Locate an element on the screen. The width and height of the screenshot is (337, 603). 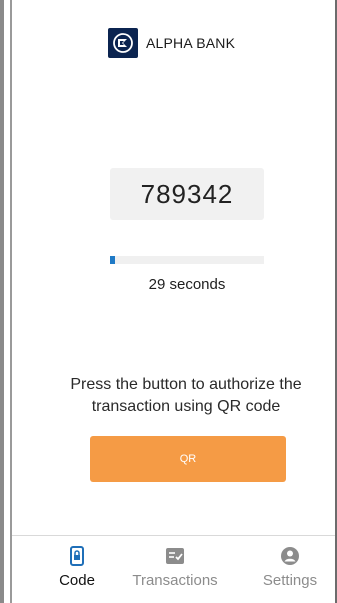
otp-code-box: 789342 is located at coordinates (187, 194).